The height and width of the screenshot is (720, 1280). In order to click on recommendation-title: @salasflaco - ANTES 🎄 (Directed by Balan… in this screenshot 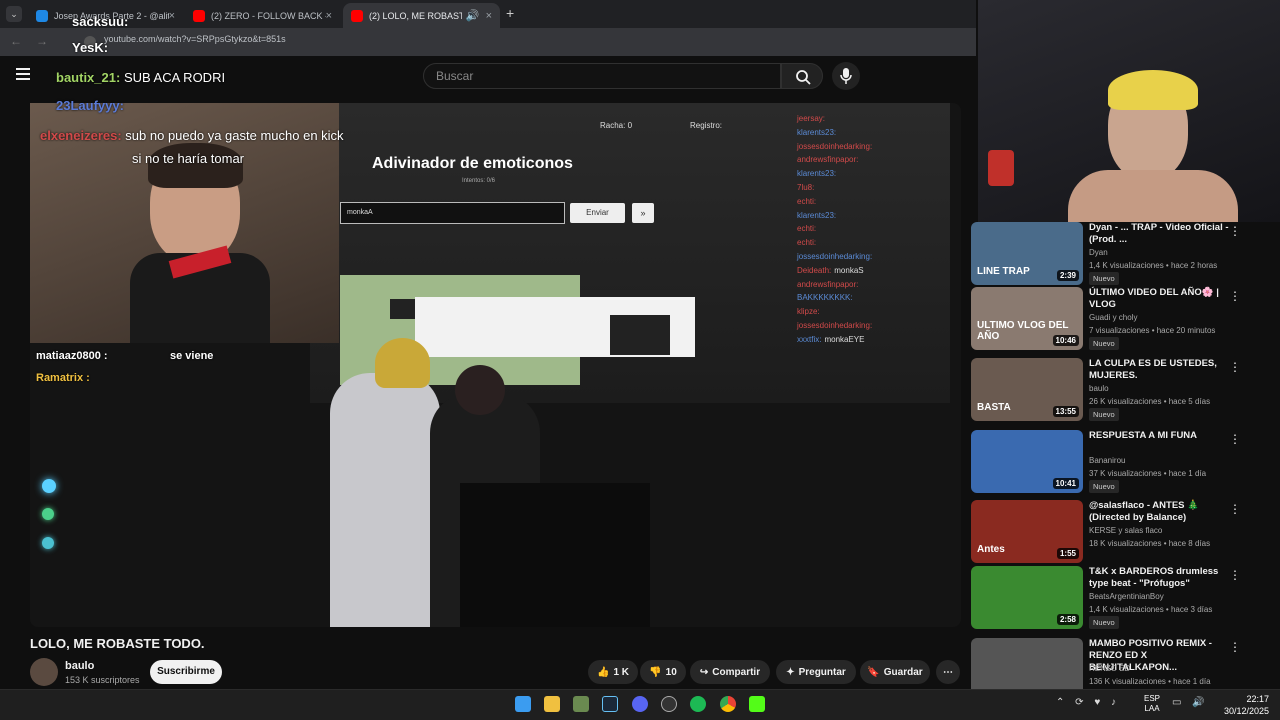, I will do `click(1159, 512)`.